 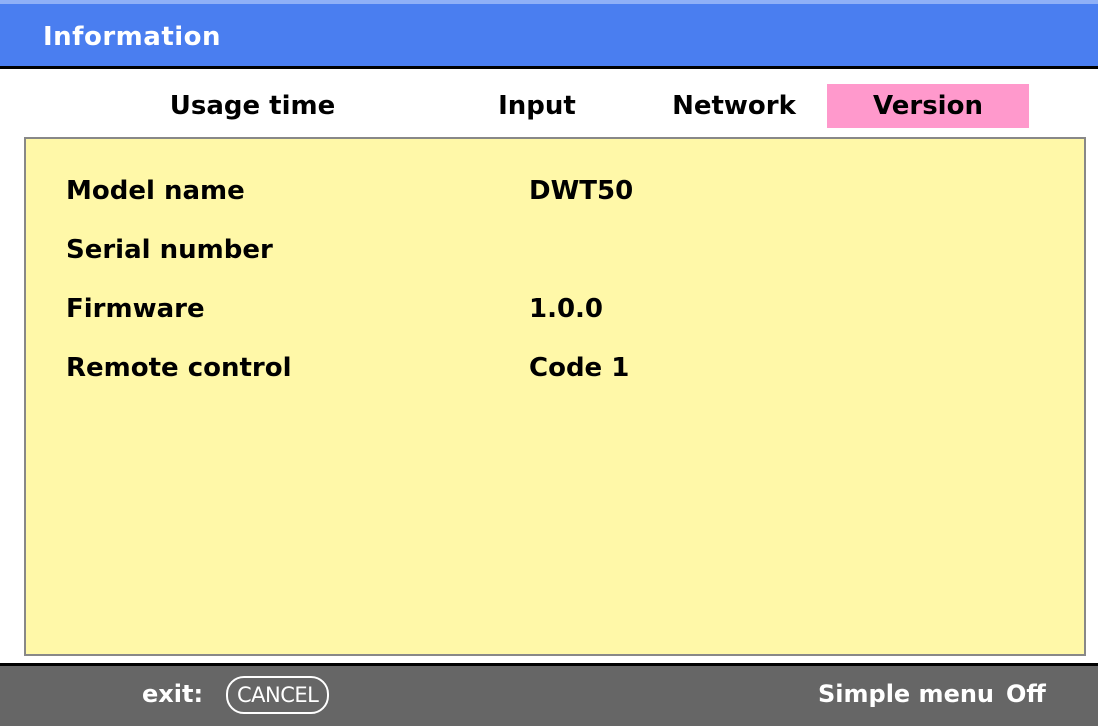 I want to click on tab-bar: Usage time Input Network Version, so click(x=549, y=106).